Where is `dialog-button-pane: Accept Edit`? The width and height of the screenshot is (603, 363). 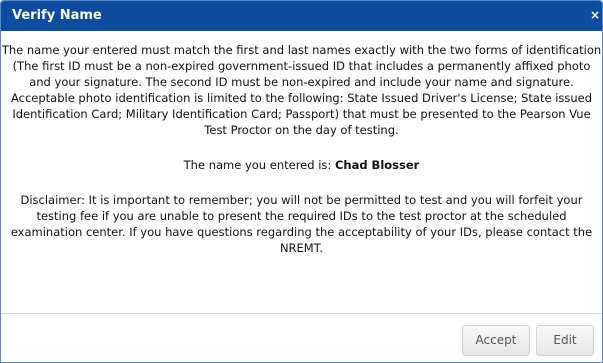
dialog-button-pane: Accept Edit is located at coordinates (301, 337).